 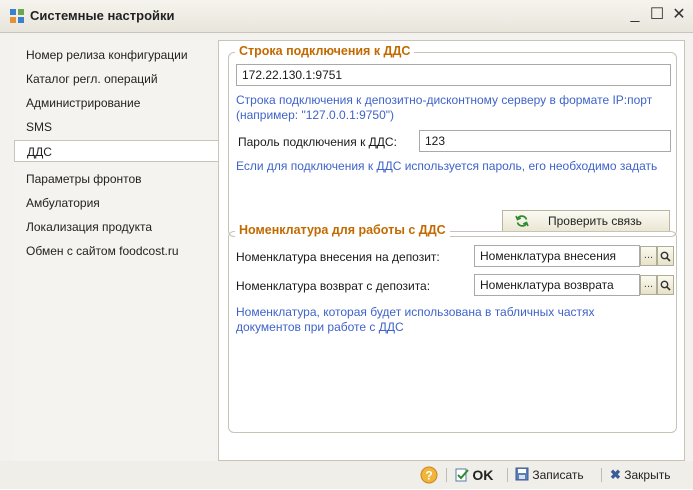 I want to click on maximize-button: ☐, so click(x=657, y=15).